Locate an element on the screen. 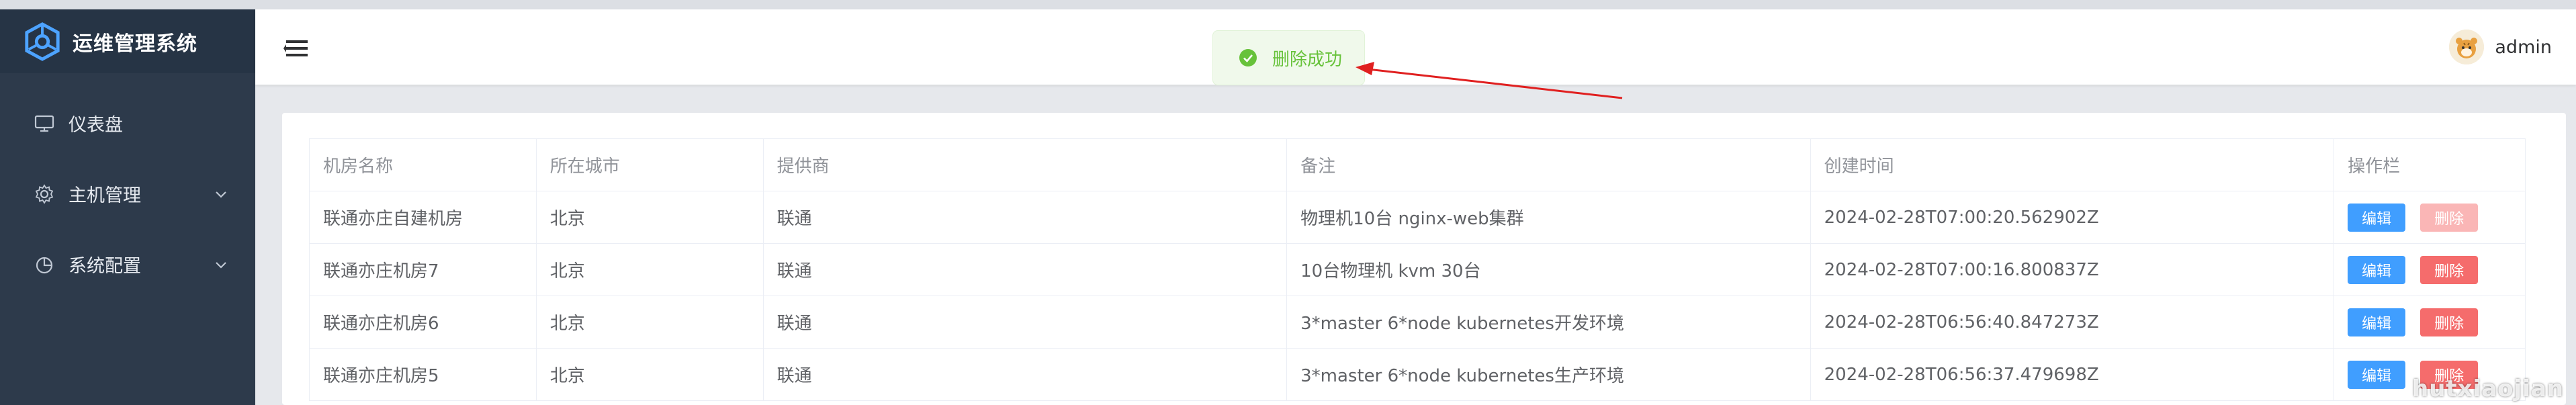  column-header-city: 所在城市 is located at coordinates (650, 164).